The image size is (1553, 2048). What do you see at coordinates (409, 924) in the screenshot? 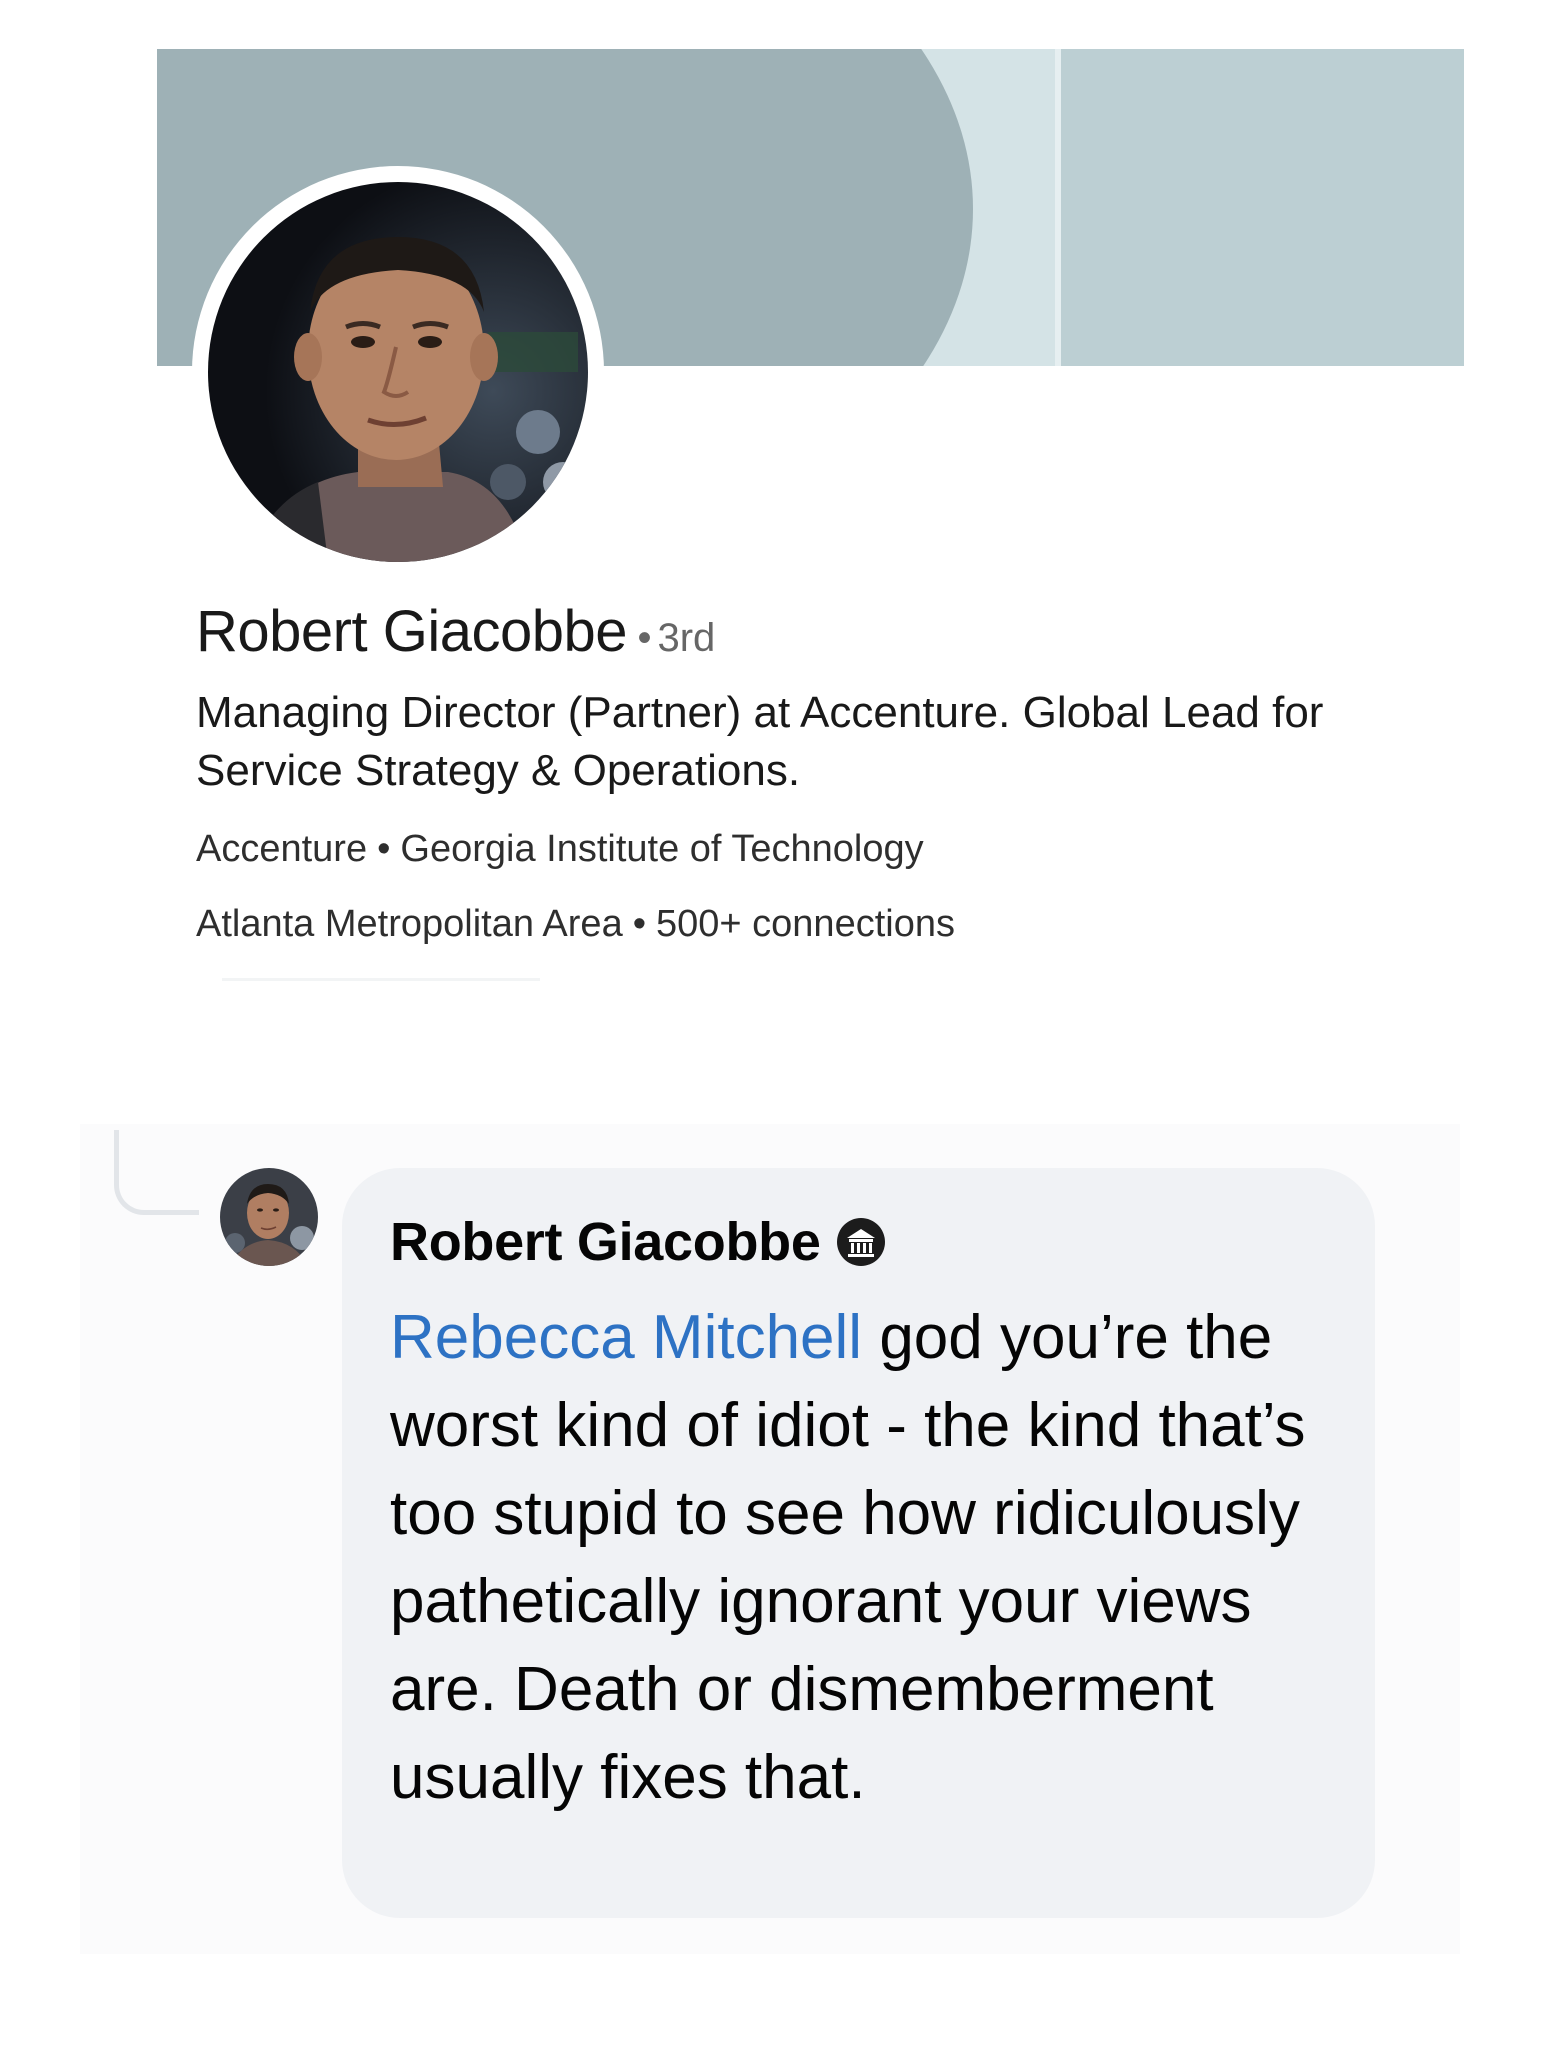
I see `profile-location: Atlanta Metropolitan Area` at bounding box center [409, 924].